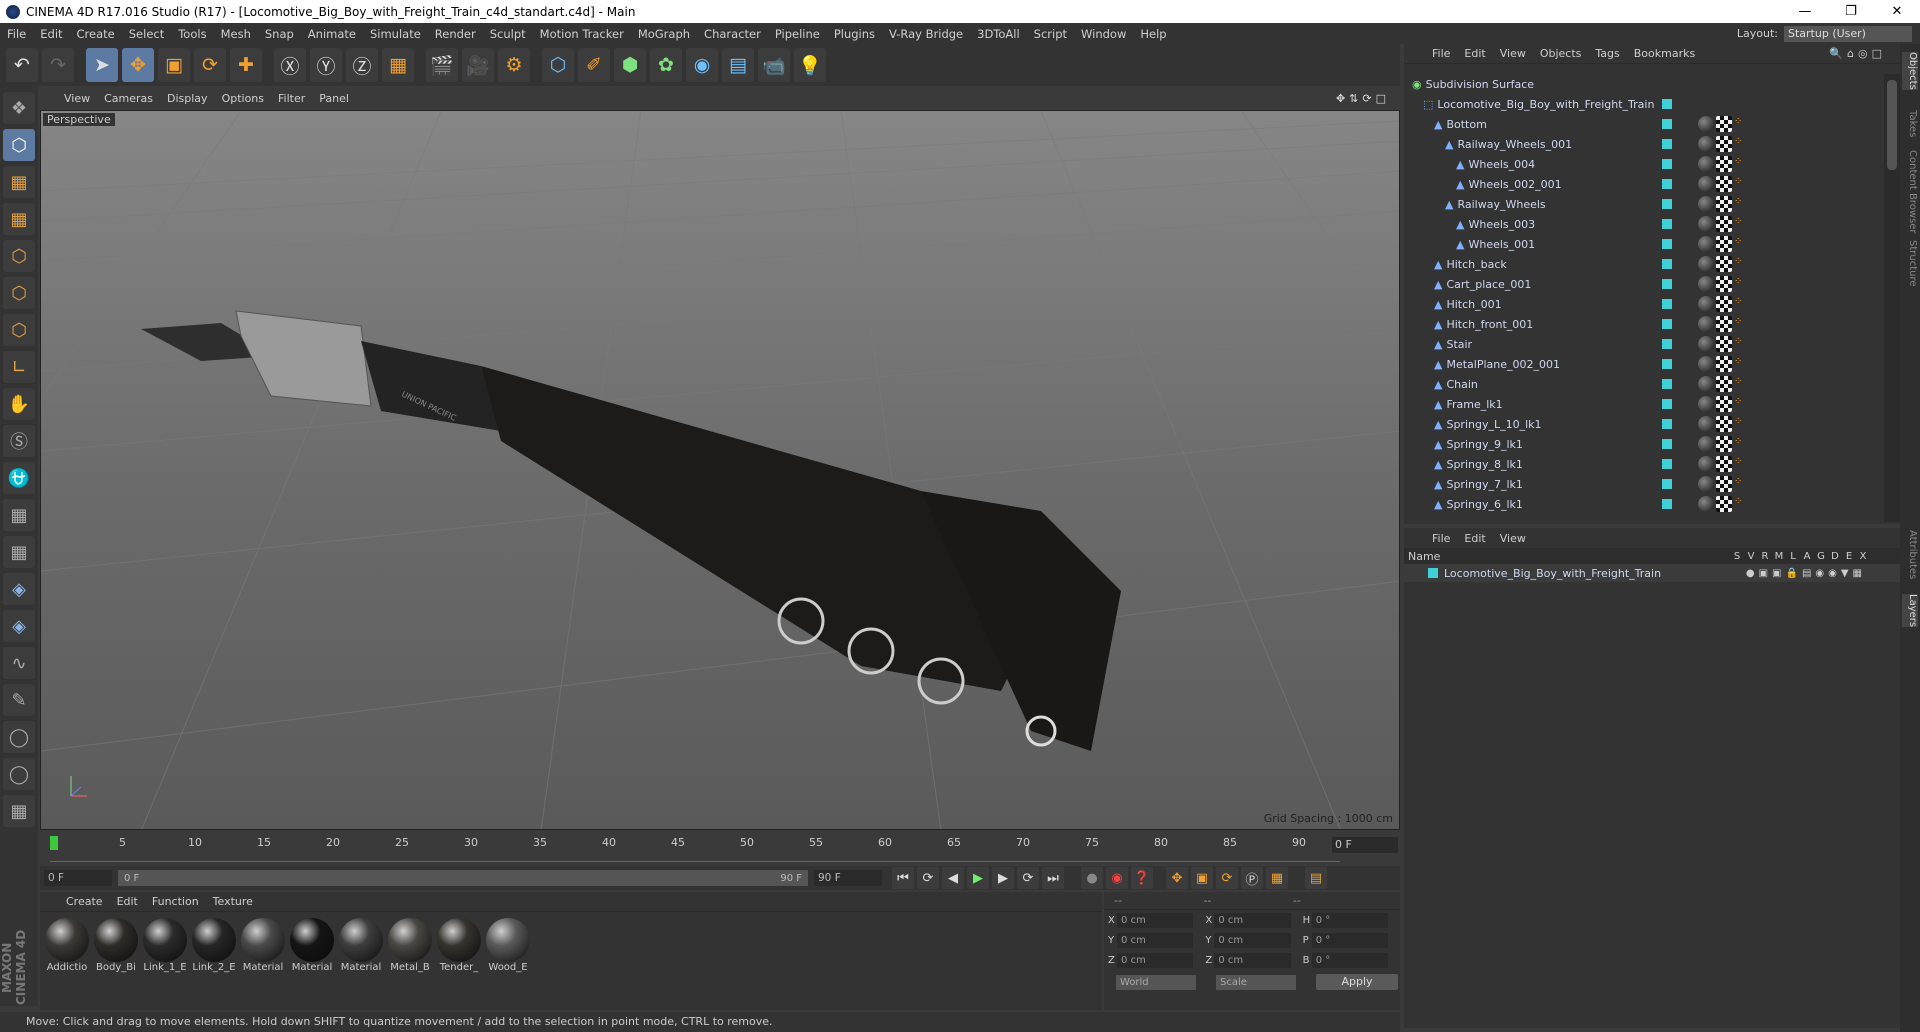 This screenshot has width=1920, height=1032. Describe the element at coordinates (1053, 878) in the screenshot. I see `go-to-end-icon: ⏭` at that location.